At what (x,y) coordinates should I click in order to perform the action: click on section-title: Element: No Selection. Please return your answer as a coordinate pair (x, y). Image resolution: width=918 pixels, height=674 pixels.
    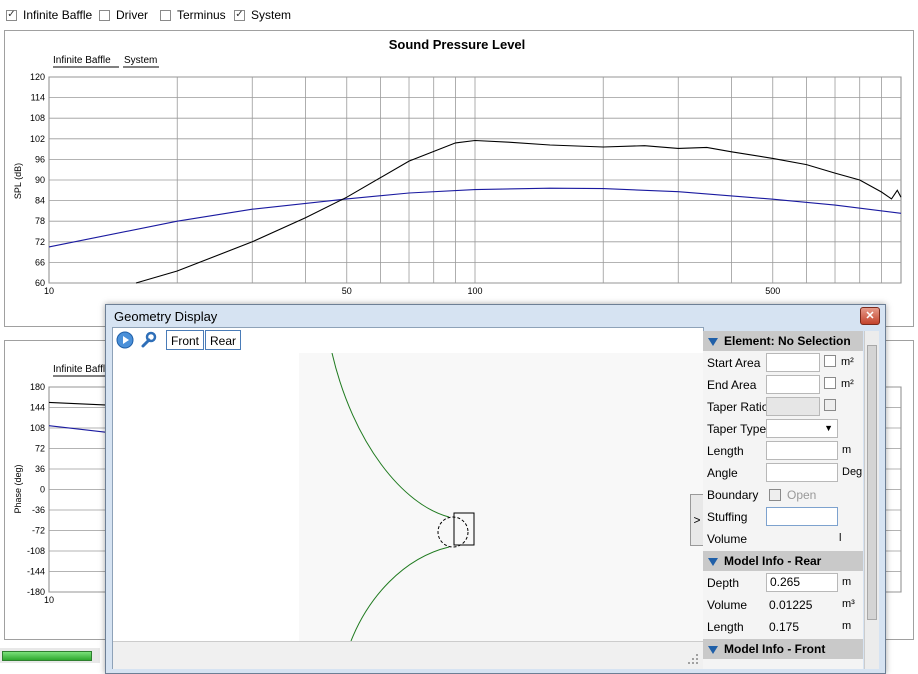
    Looking at the image, I should click on (787, 341).